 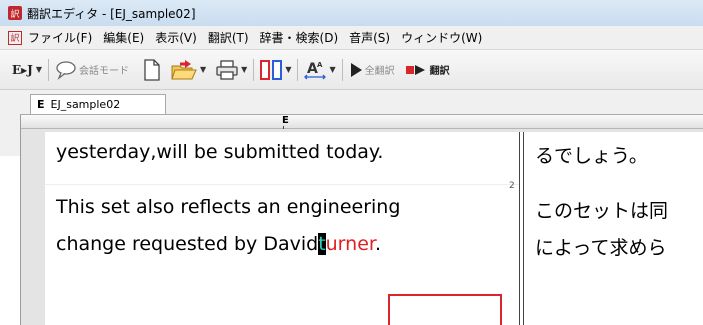 I want to click on highlight-box, so click(x=445, y=309).